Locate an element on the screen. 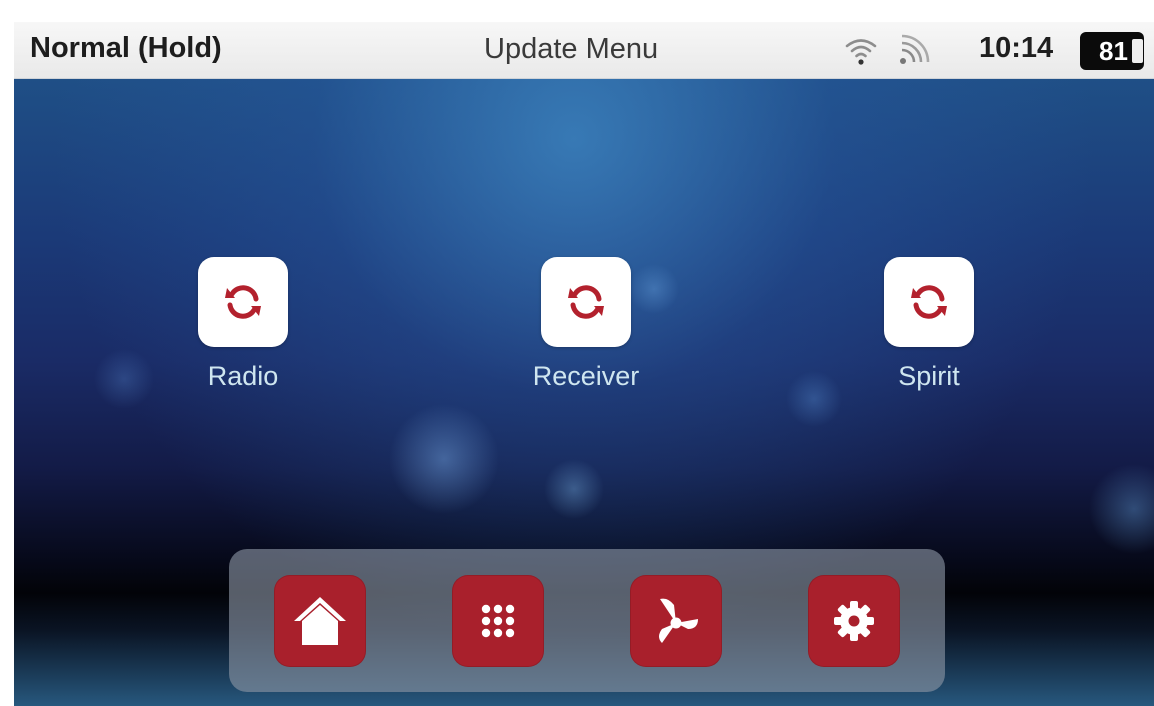 The width and height of the screenshot is (1154, 706). home-icon is located at coordinates (320, 621).